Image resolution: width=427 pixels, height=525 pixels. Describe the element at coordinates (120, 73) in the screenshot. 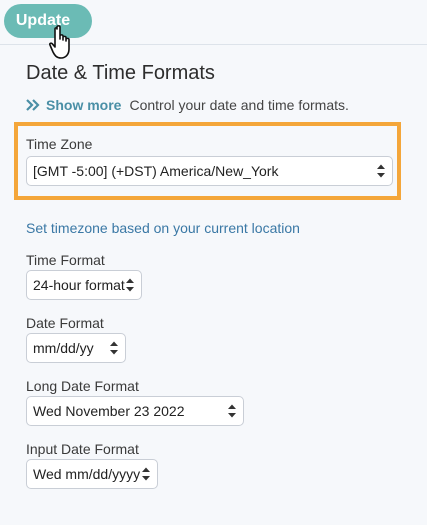

I see `page-title: Date & Time Formats` at that location.